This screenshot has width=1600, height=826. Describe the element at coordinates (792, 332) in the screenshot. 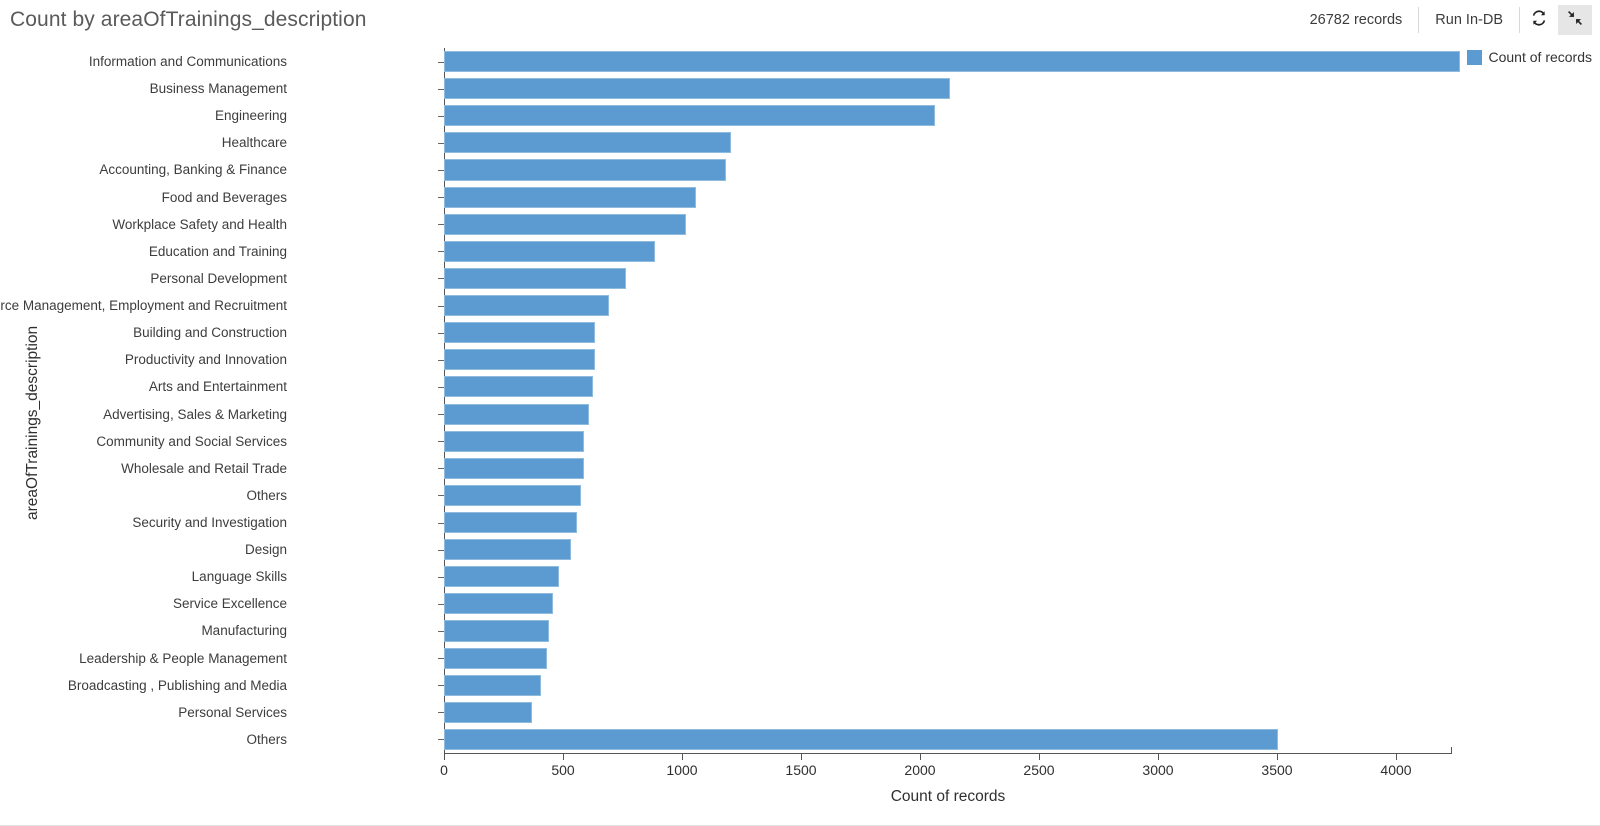

I see `bar-row: Building and Construction` at that location.